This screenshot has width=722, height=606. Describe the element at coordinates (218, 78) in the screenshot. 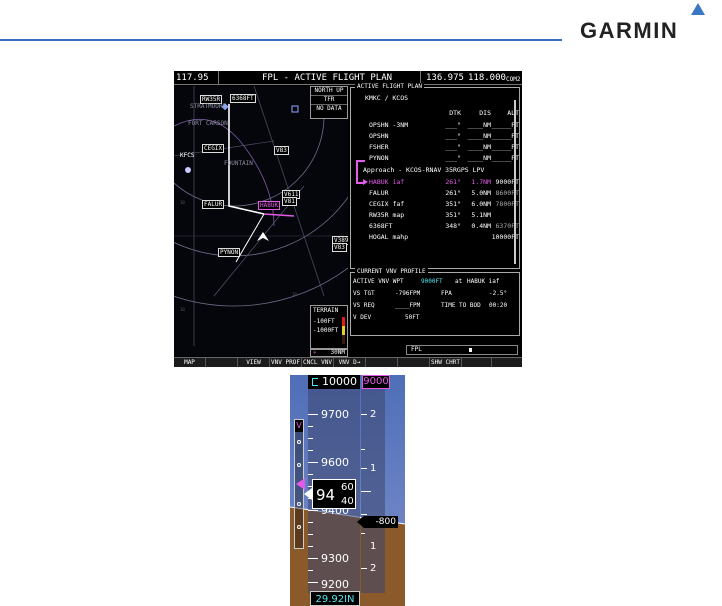

I see `divider` at that location.